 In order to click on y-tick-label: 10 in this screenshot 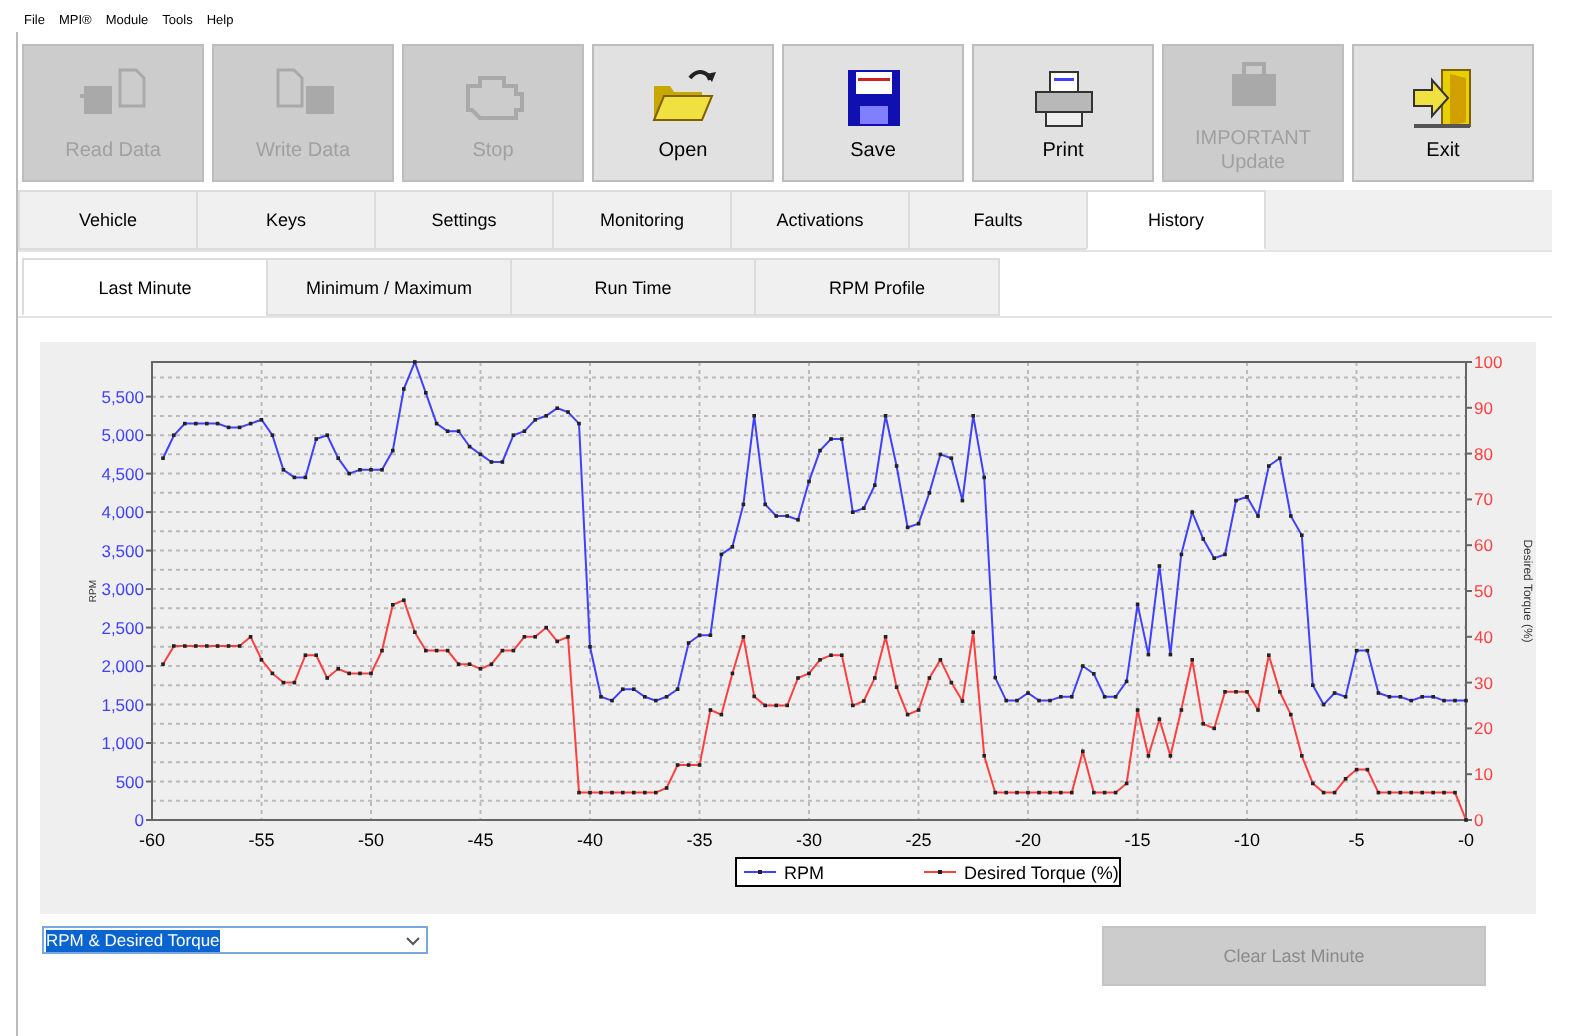, I will do `click(1483, 774)`.